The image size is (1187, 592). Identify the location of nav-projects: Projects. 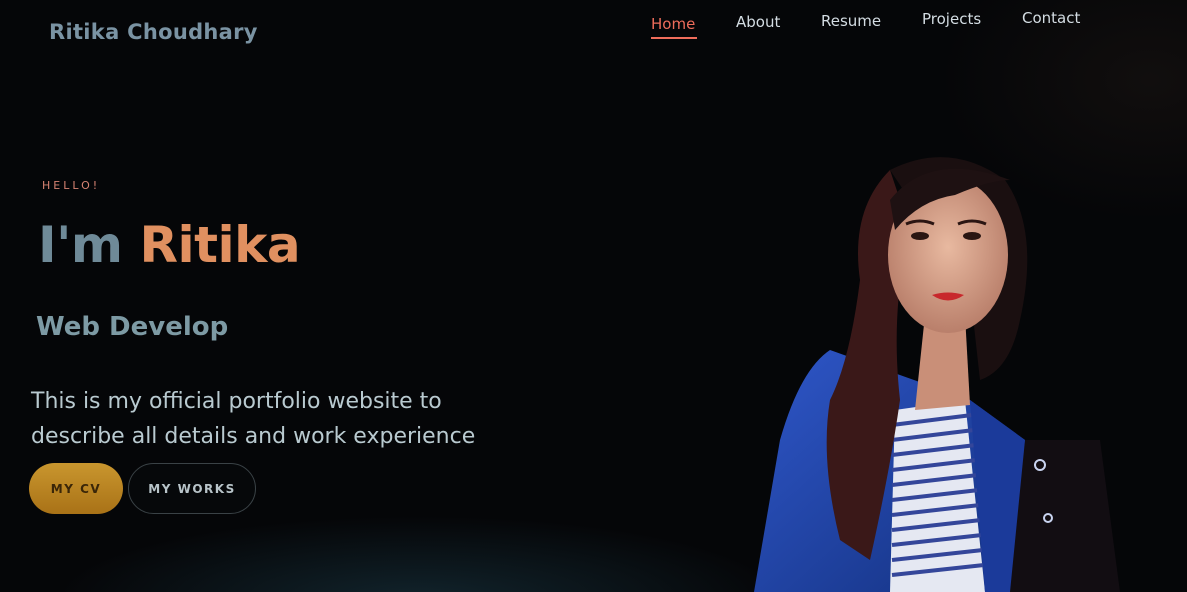
(951, 19).